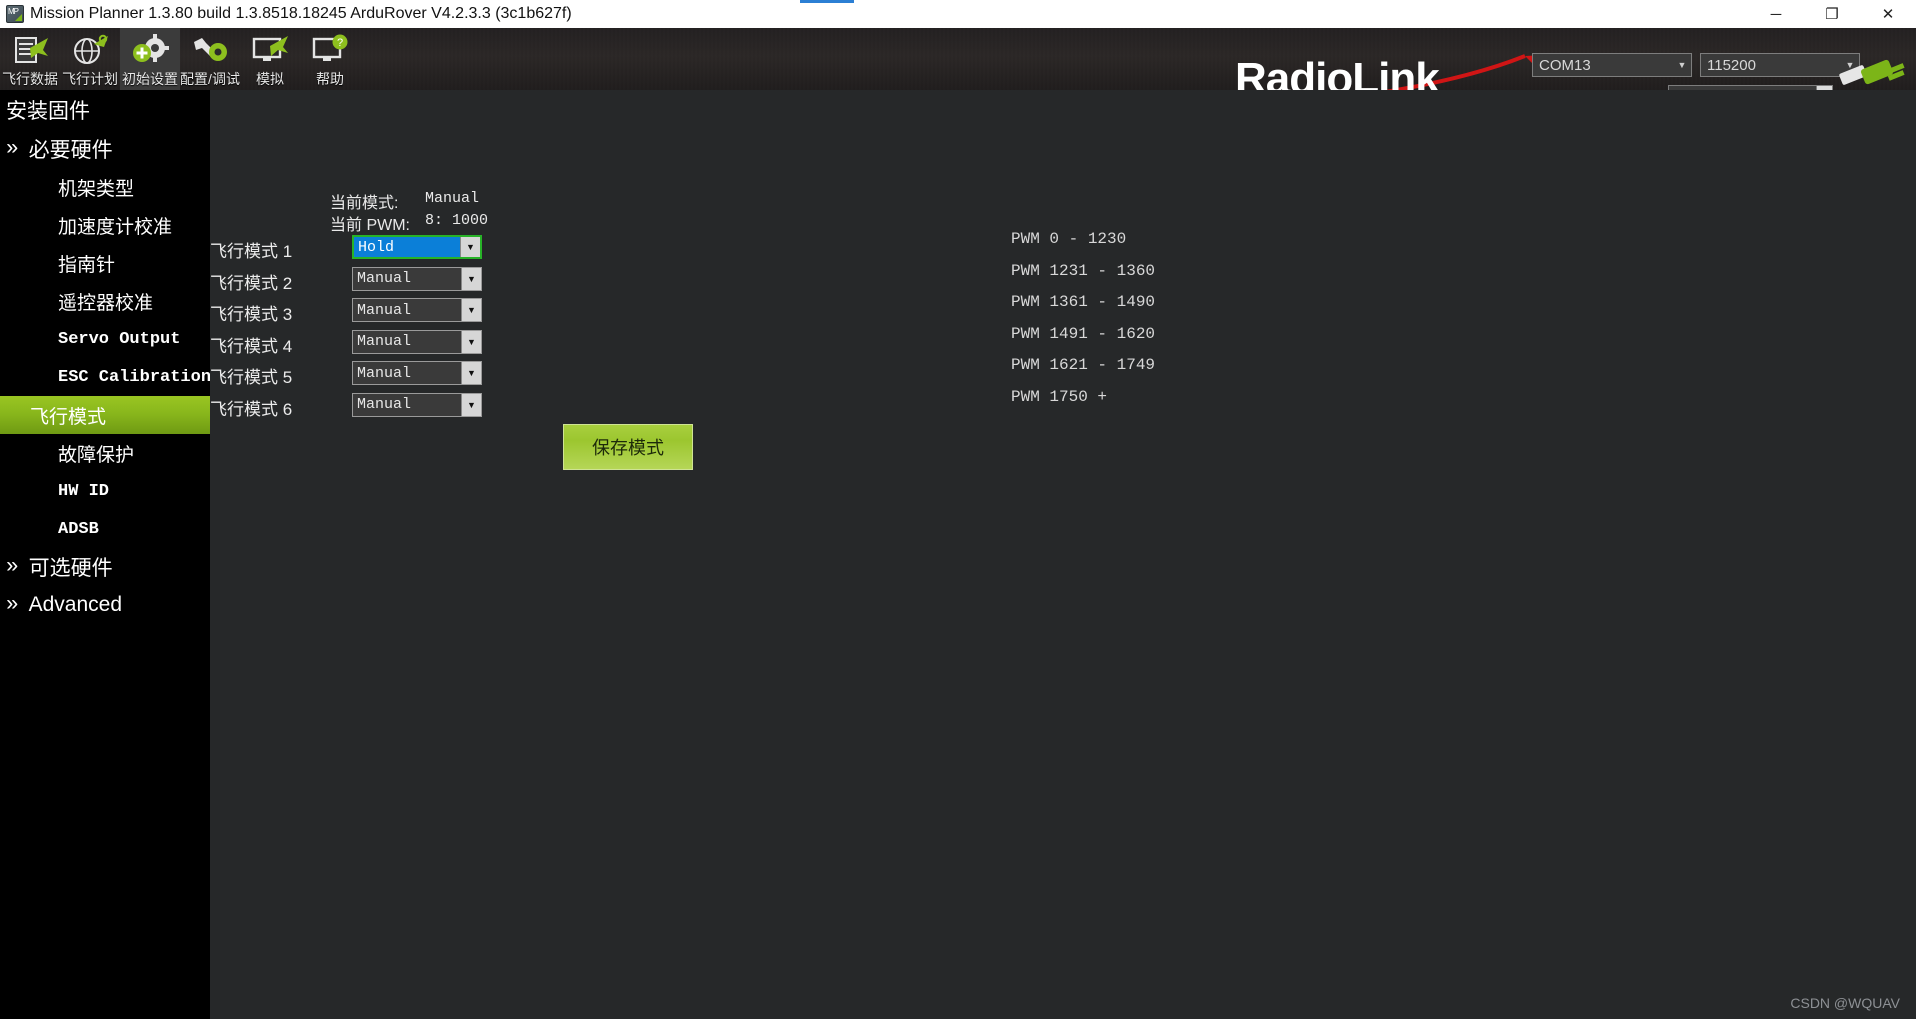  Describe the element at coordinates (1083, 302) in the screenshot. I see `pwm-range-3: PWM 1361 - 1490` at that location.